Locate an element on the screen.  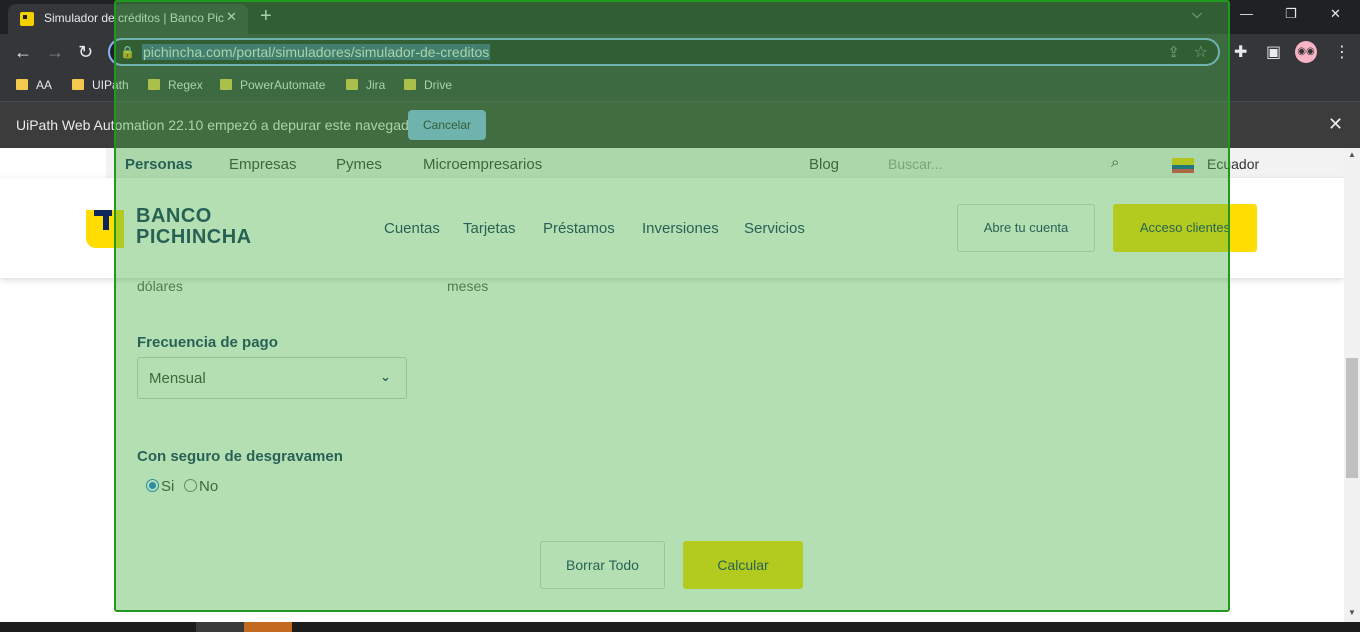
open-account-button: Abre tu cuenta is located at coordinates (1026, 228).